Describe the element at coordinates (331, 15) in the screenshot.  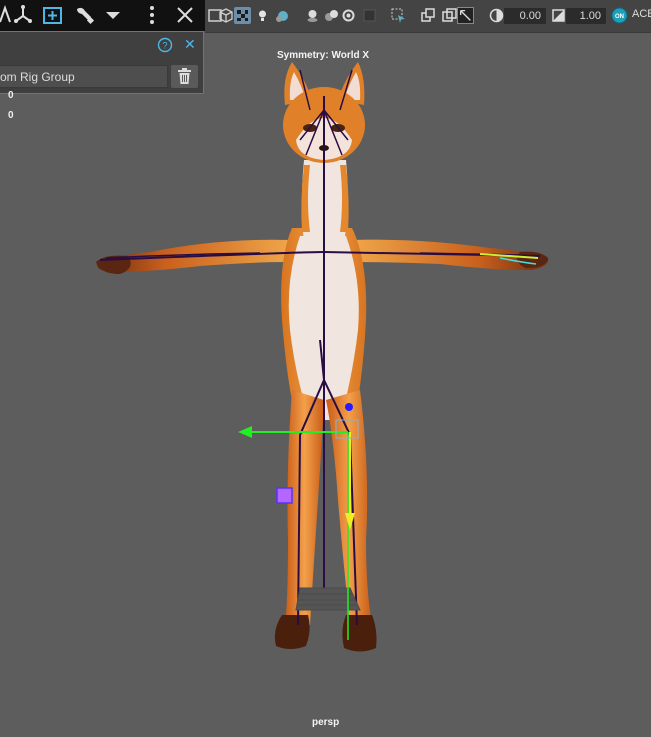
I see `sphere-group-icon` at that location.